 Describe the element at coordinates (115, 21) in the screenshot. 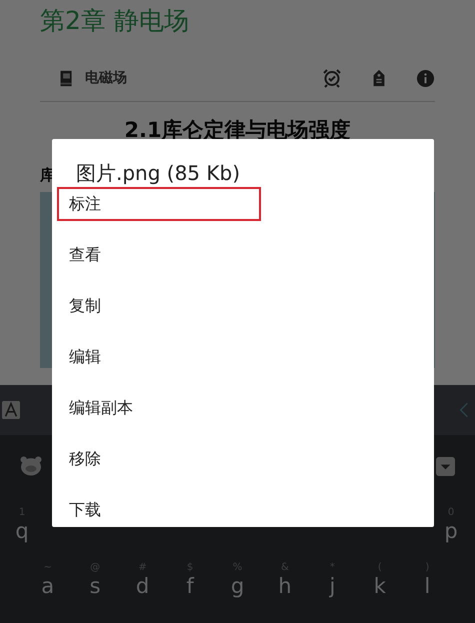

I see `note-title: 第2章 静电场` at that location.